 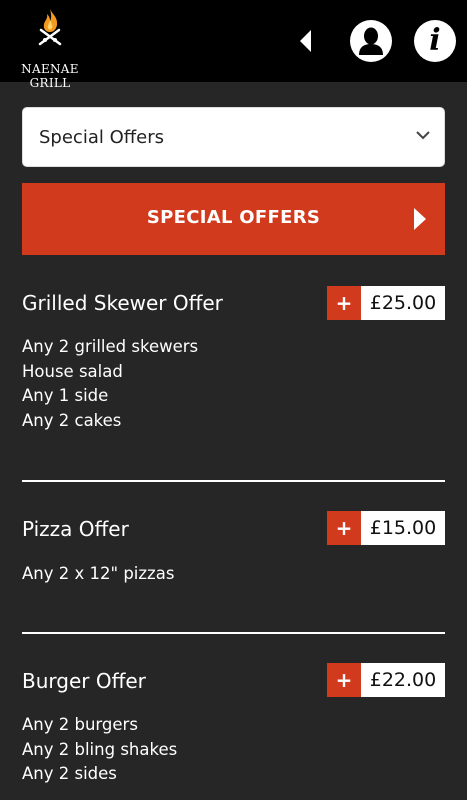 I want to click on offer-line: Any 2 sides, so click(x=69, y=774).